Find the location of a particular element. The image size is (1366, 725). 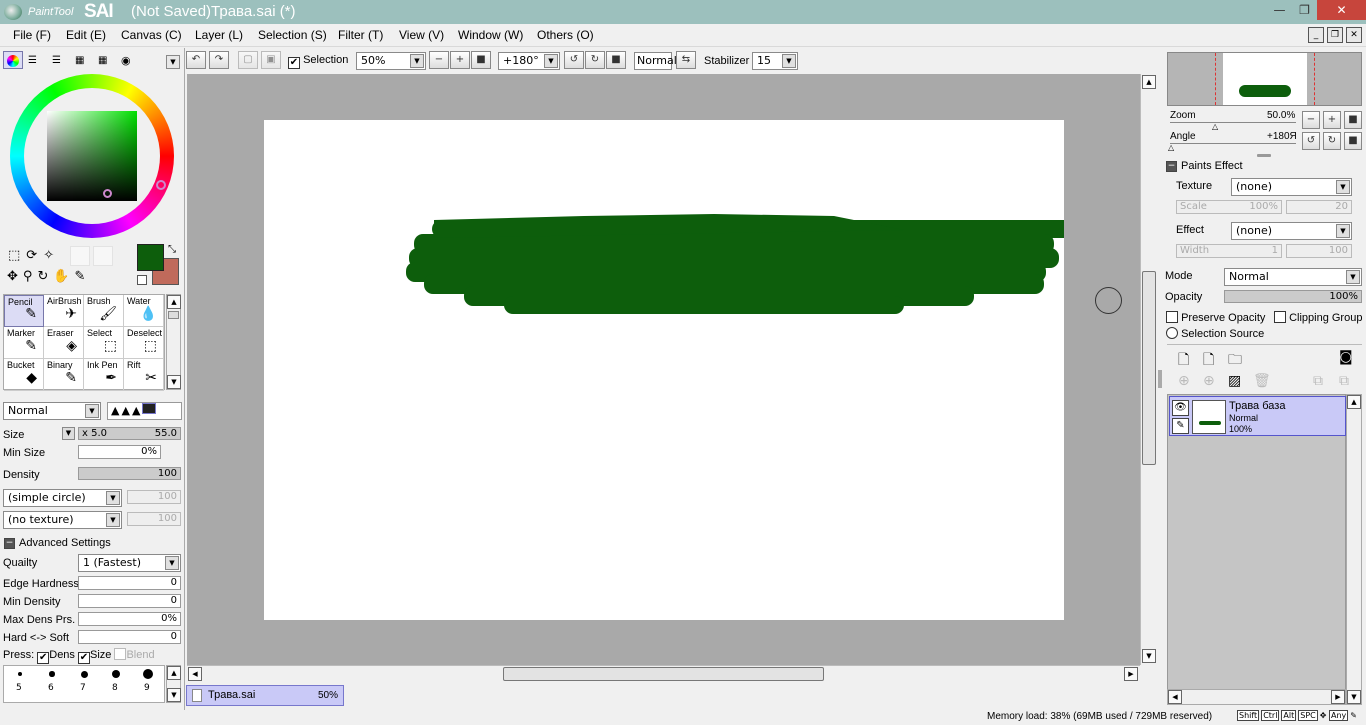

panel-resize-grip is located at coordinates (1160, 379).